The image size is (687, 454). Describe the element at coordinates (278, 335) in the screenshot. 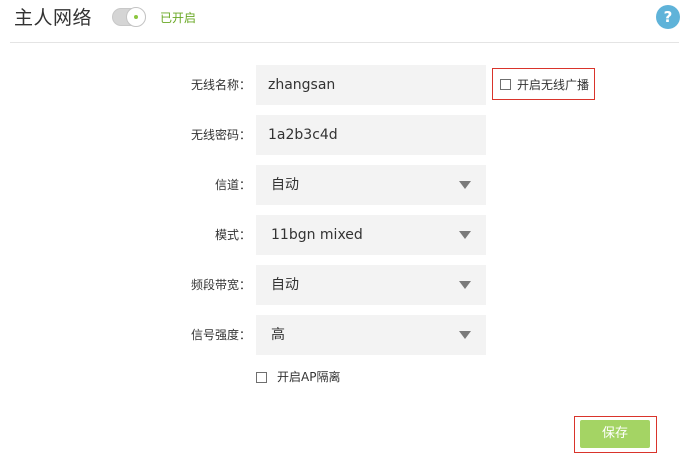

I see `signal-value: 高` at that location.